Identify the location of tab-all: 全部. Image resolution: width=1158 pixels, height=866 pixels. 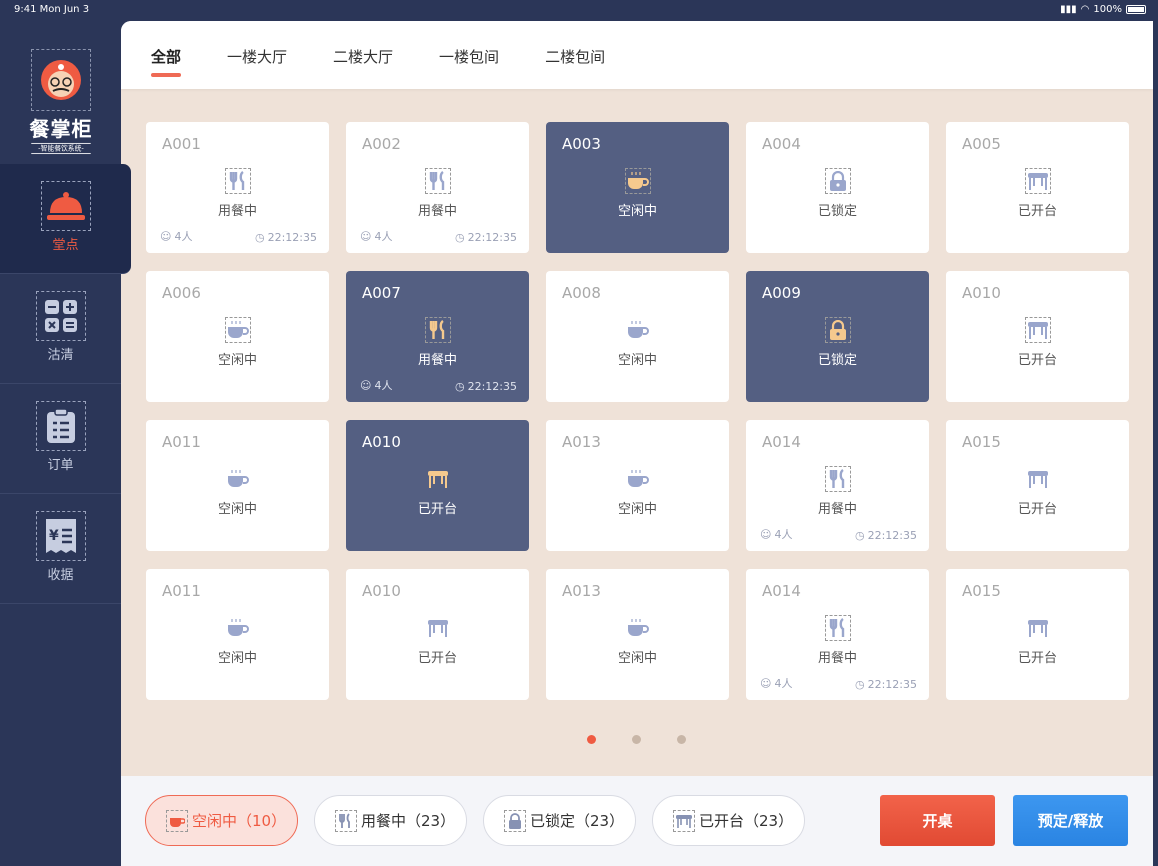
(166, 60).